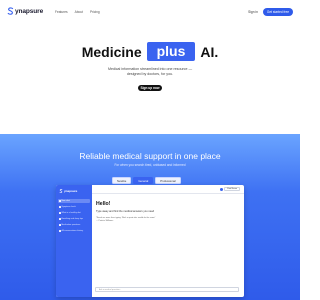  I want to click on get-started-button: Get started free, so click(277, 12).